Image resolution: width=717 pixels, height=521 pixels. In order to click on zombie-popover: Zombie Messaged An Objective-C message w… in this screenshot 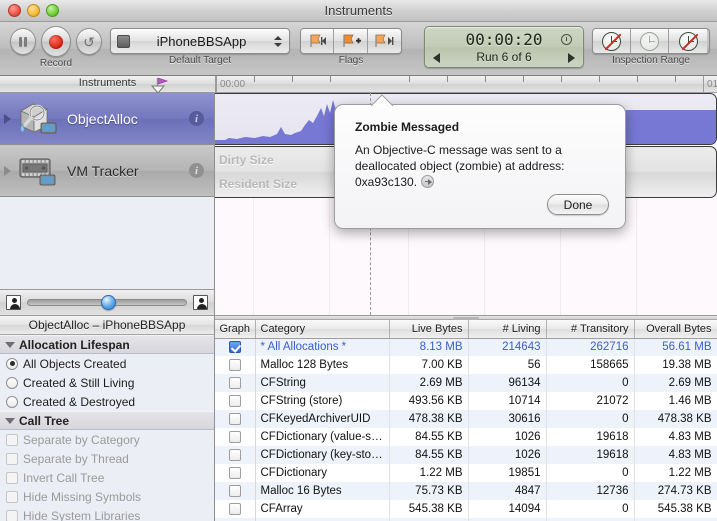, I will do `click(480, 166)`.